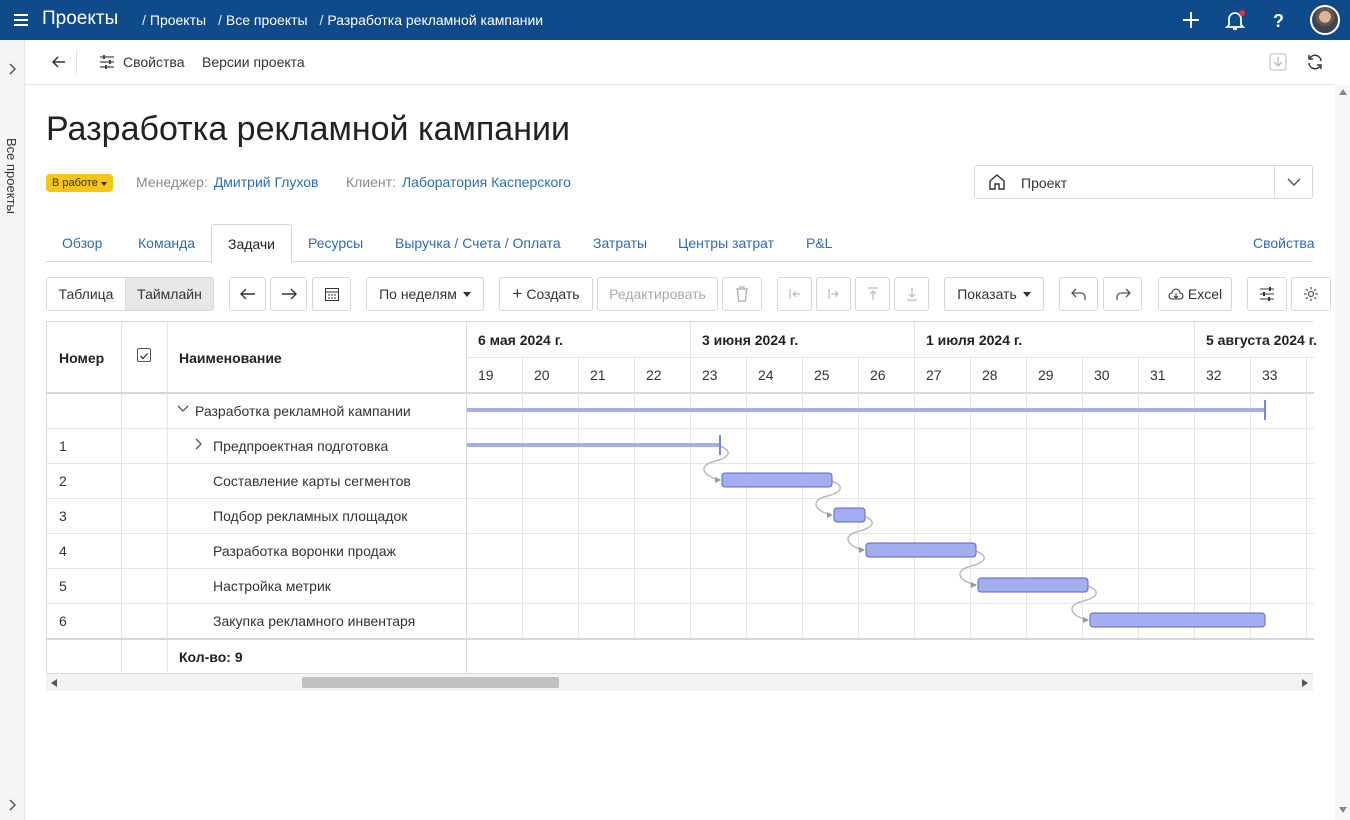 The image size is (1350, 820). What do you see at coordinates (1325, 20) in the screenshot?
I see `avatar` at bounding box center [1325, 20].